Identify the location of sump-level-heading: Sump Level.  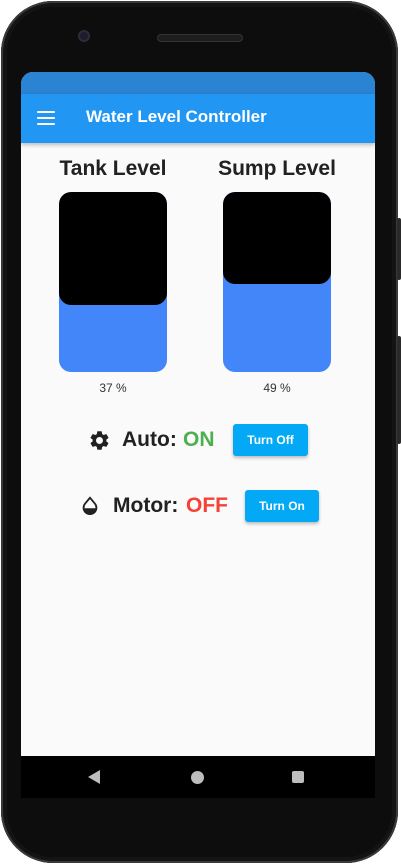
(277, 168).